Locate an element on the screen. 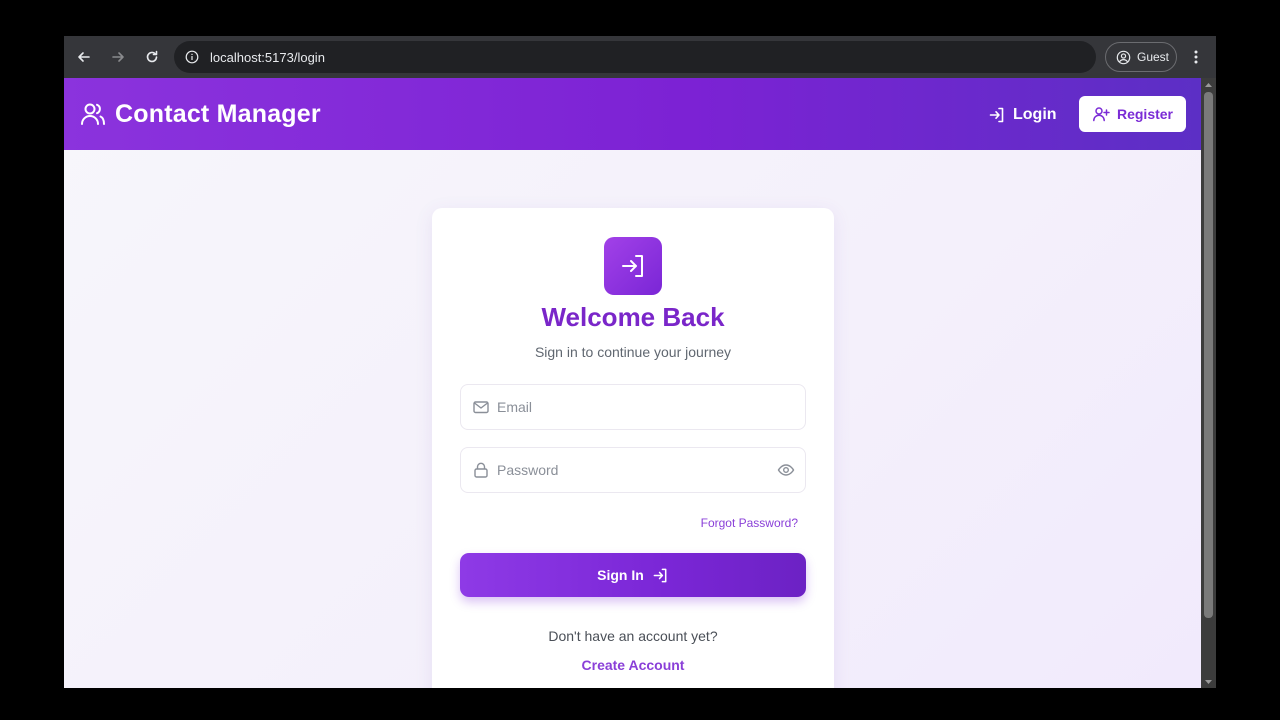 The width and height of the screenshot is (1280, 720). scrollbar-thumb is located at coordinates (1208, 355).